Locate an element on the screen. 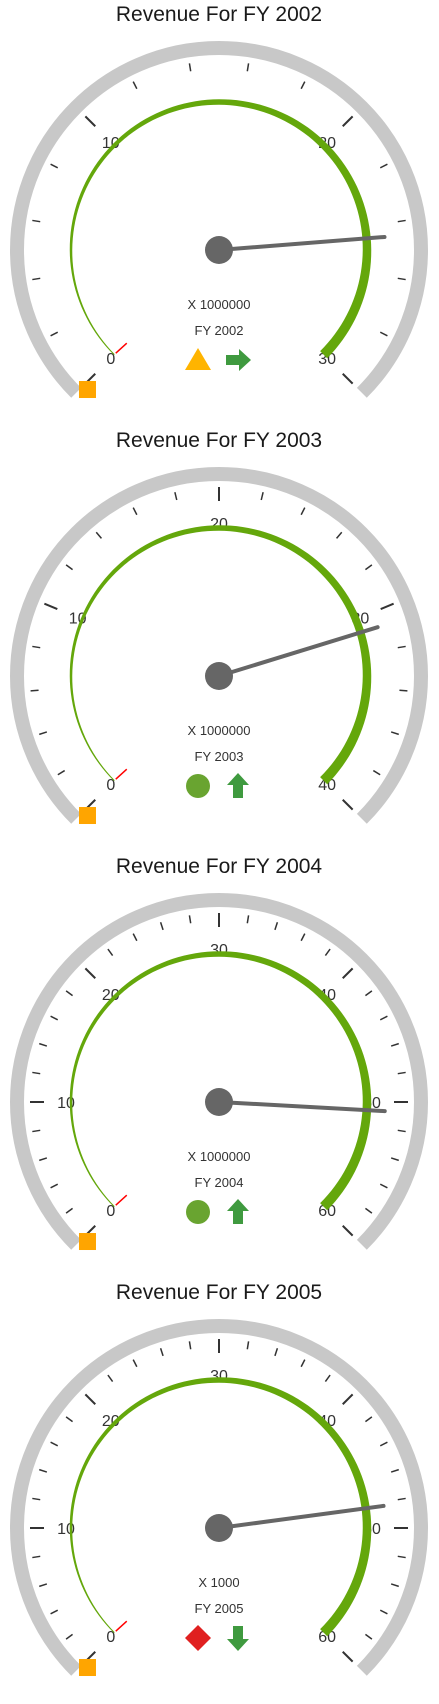  chart-title: Revenue For FY 2005 is located at coordinates (219, 1292).